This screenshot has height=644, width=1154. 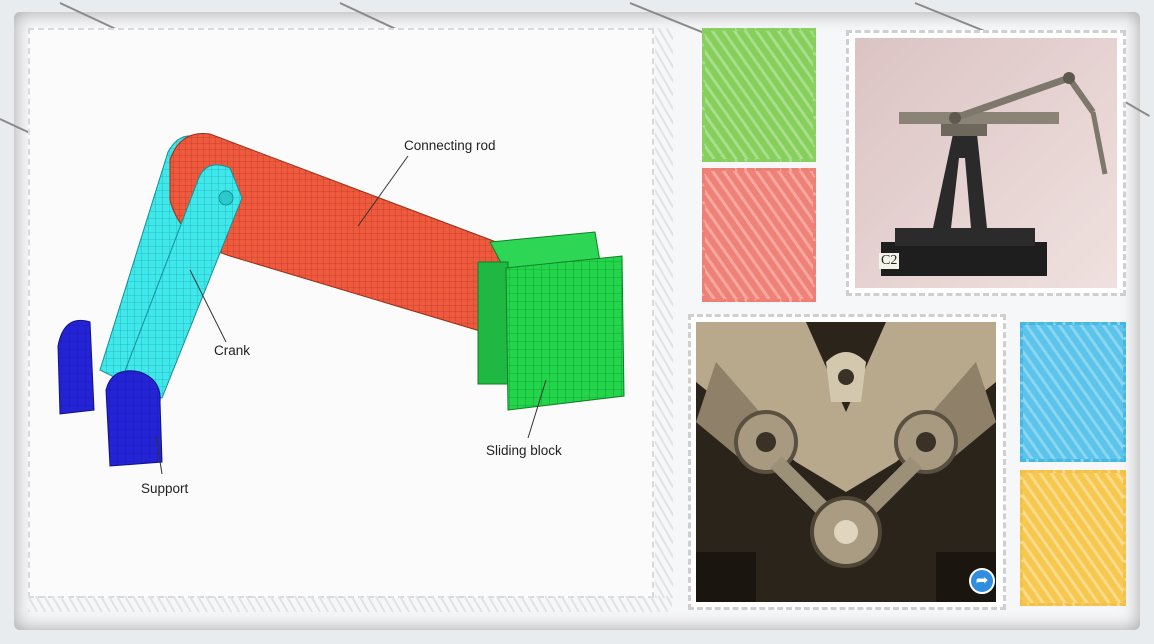 What do you see at coordinates (226, 198) in the screenshot?
I see `crank-pin` at bounding box center [226, 198].